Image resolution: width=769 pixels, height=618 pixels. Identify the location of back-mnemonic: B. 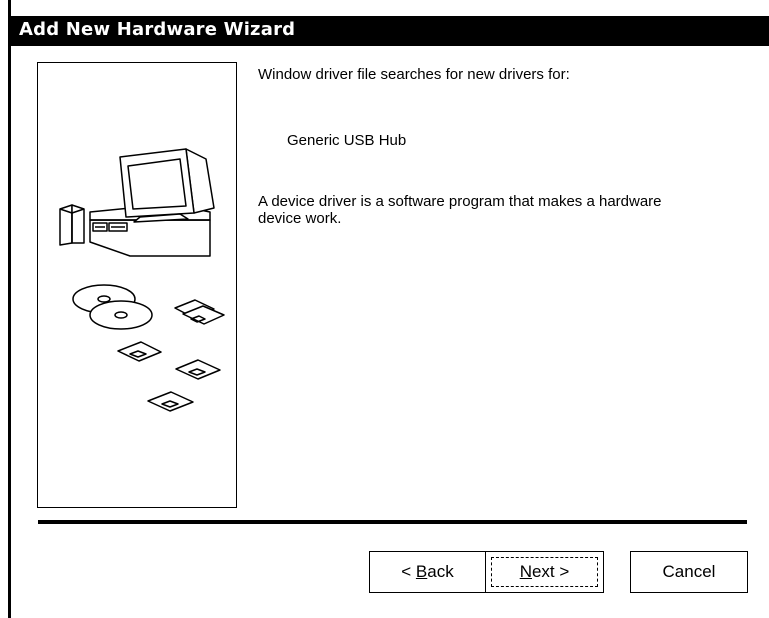
(421, 571).